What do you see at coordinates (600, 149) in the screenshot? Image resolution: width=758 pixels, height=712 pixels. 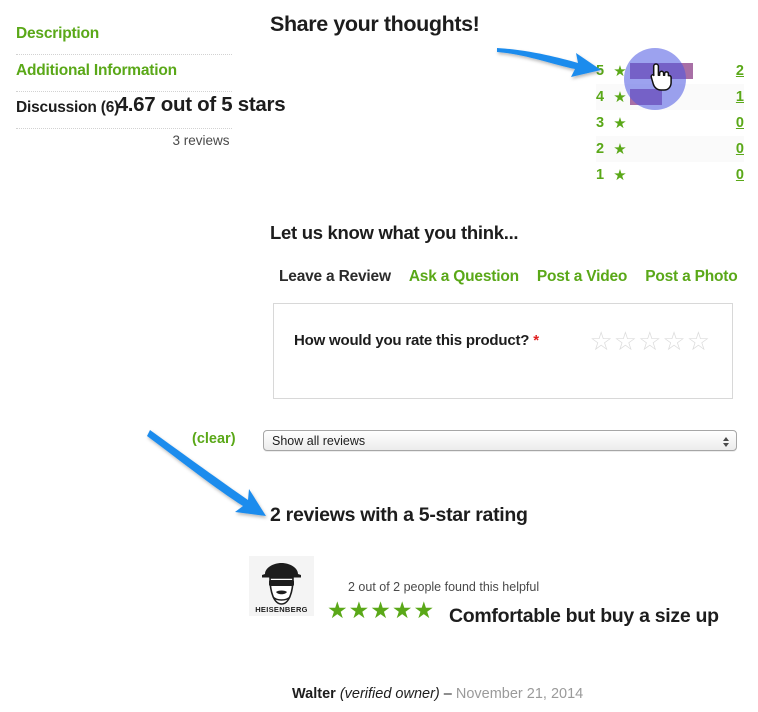 I see `rating-row-star-number: 2` at bounding box center [600, 149].